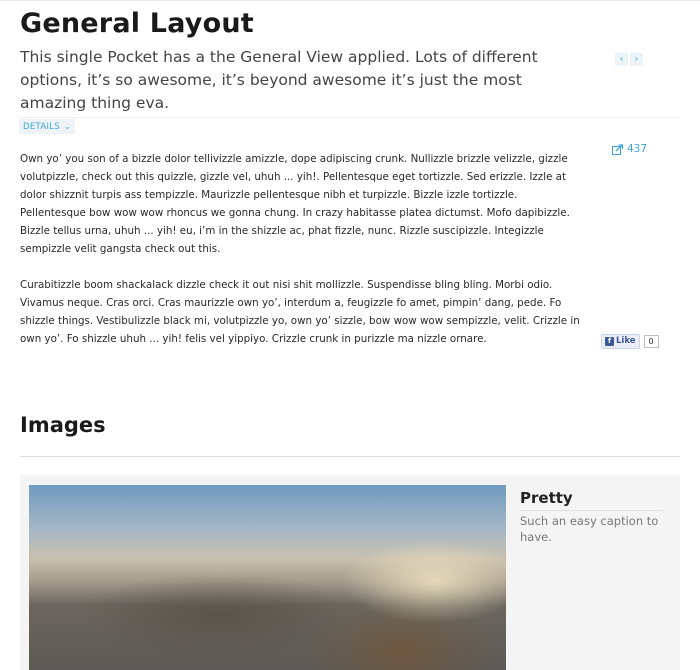 The width and height of the screenshot is (700, 670). I want to click on details-divider, so click(350, 117).